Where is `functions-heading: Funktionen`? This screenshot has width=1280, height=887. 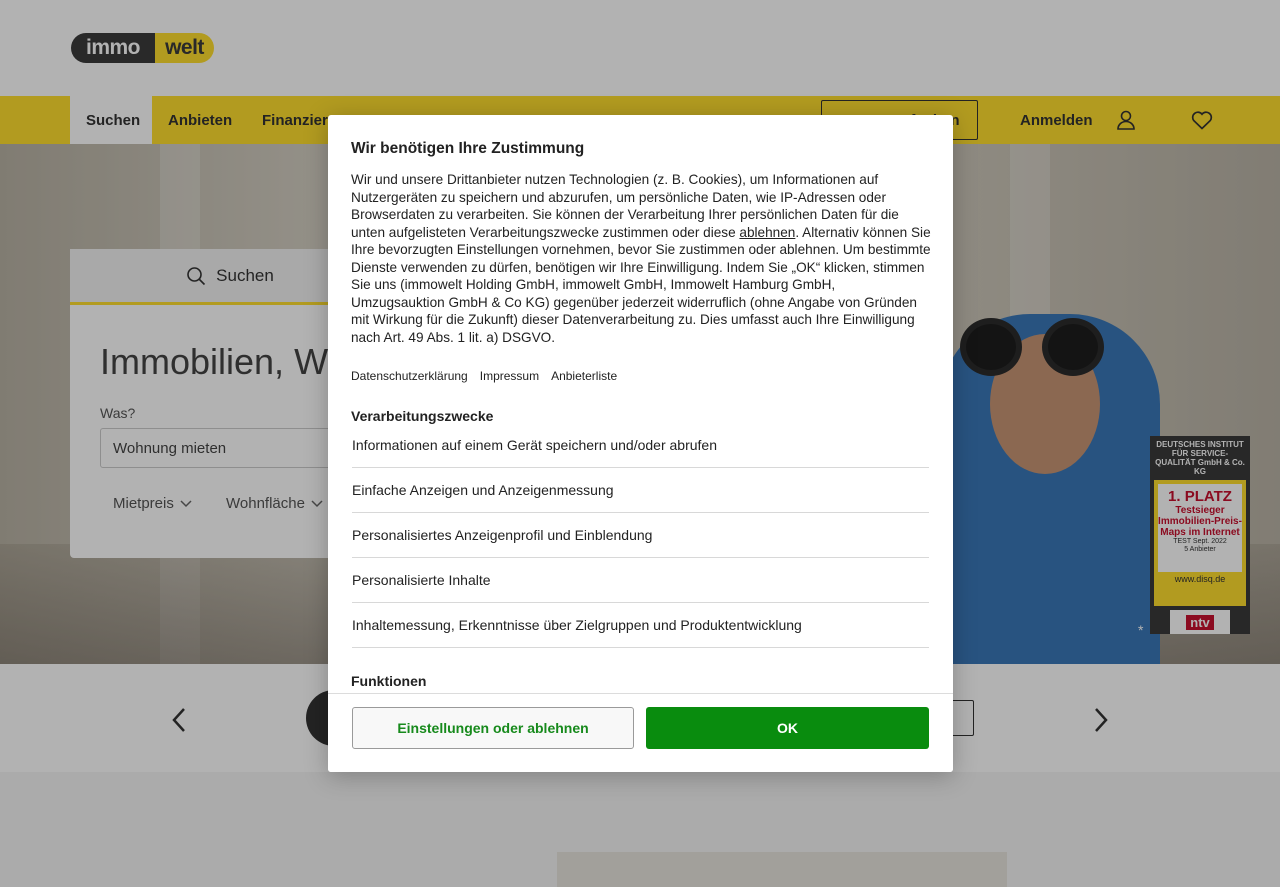 functions-heading: Funktionen is located at coordinates (389, 681).